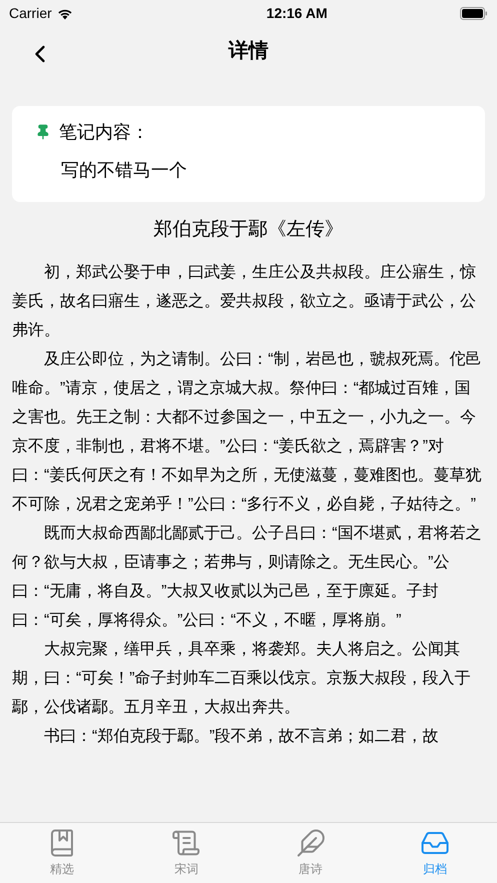 The image size is (497, 883). What do you see at coordinates (30, 13) in the screenshot?
I see `carrier-label: Carrier` at bounding box center [30, 13].